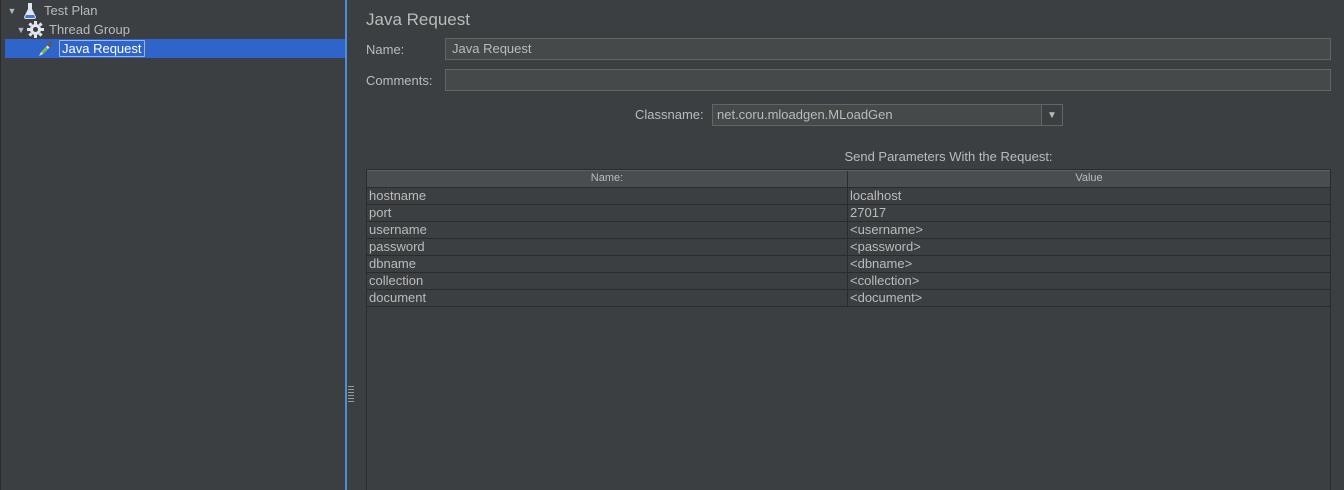 This screenshot has width=1344, height=490. Describe the element at coordinates (877, 115) in the screenshot. I see `classname-value: net.coru.mloadgen.MLoadGen` at that location.